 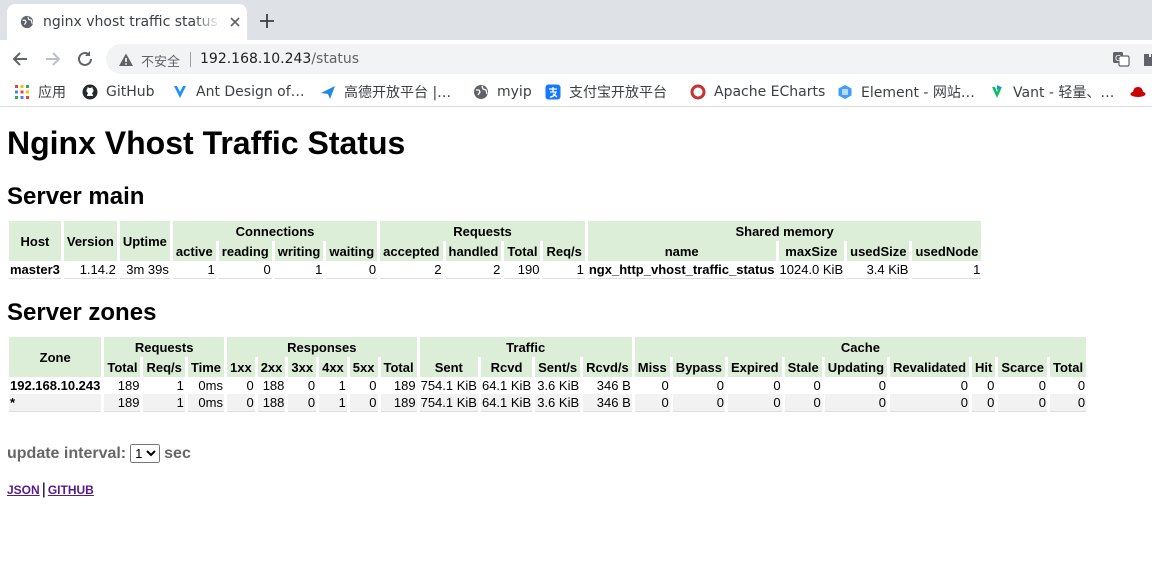 What do you see at coordinates (1118, 58) in the screenshot?
I see `svg-text: G` at bounding box center [1118, 58].